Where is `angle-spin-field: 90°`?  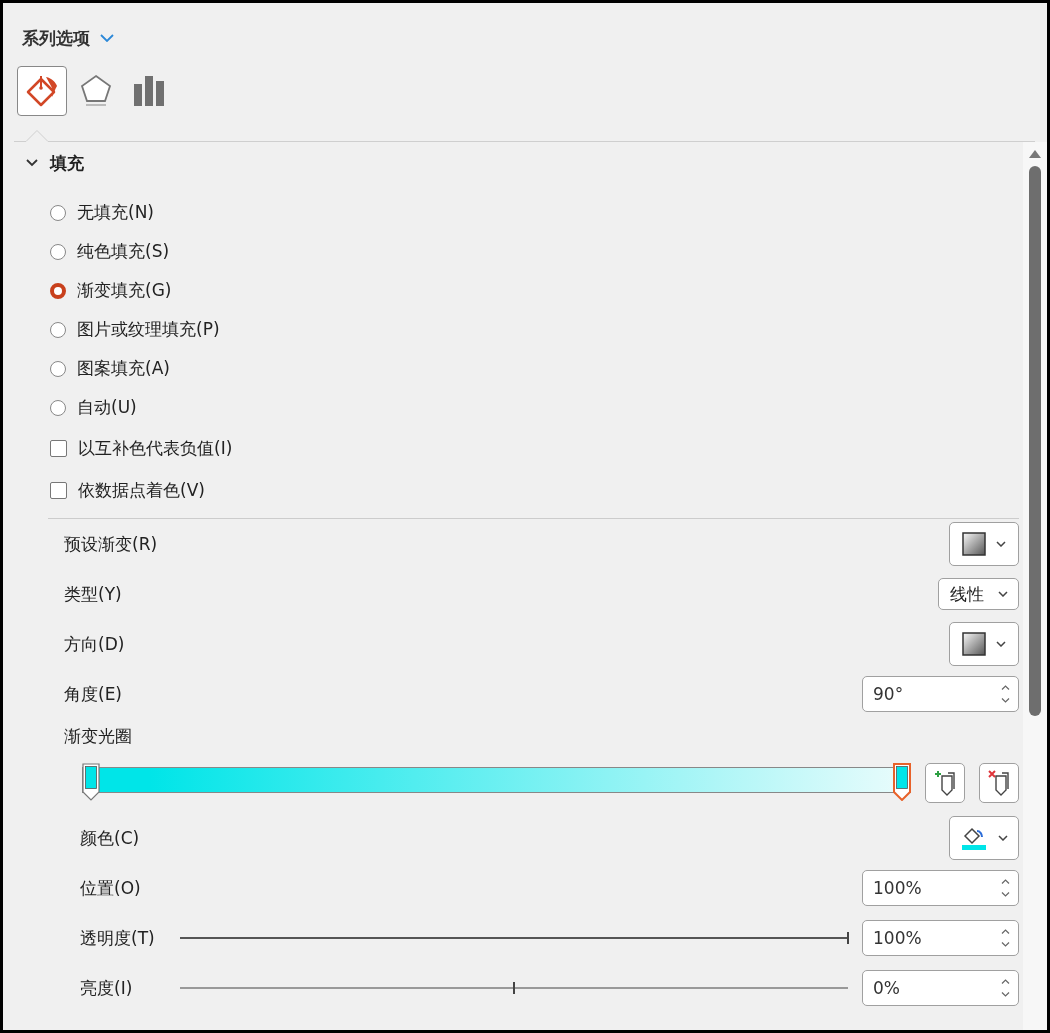 angle-spin-field: 90° is located at coordinates (940, 694).